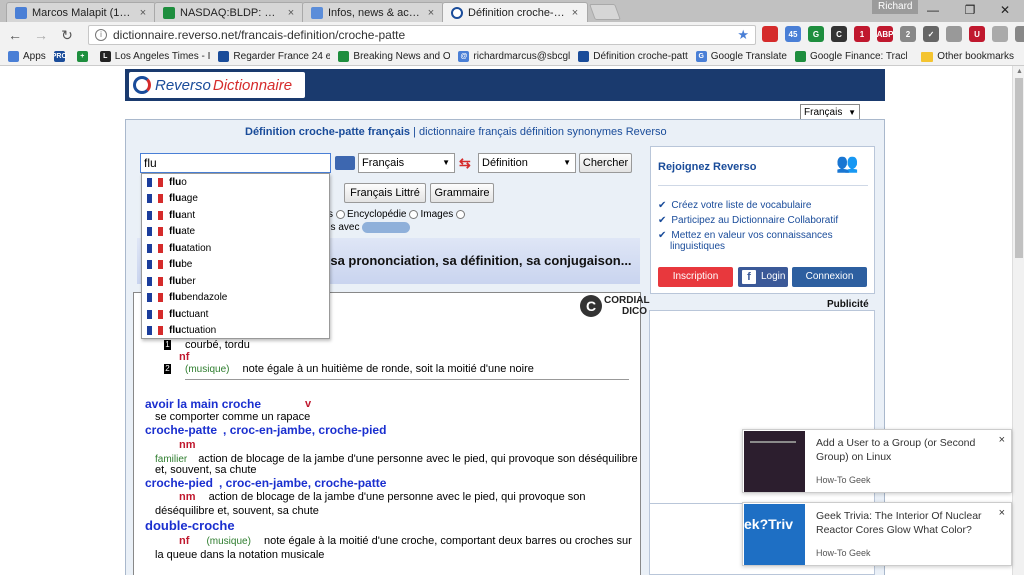 Image resolution: width=1024 pixels, height=575 pixels. What do you see at coordinates (184, 357) in the screenshot?
I see `grammar-tag: nf` at bounding box center [184, 357].